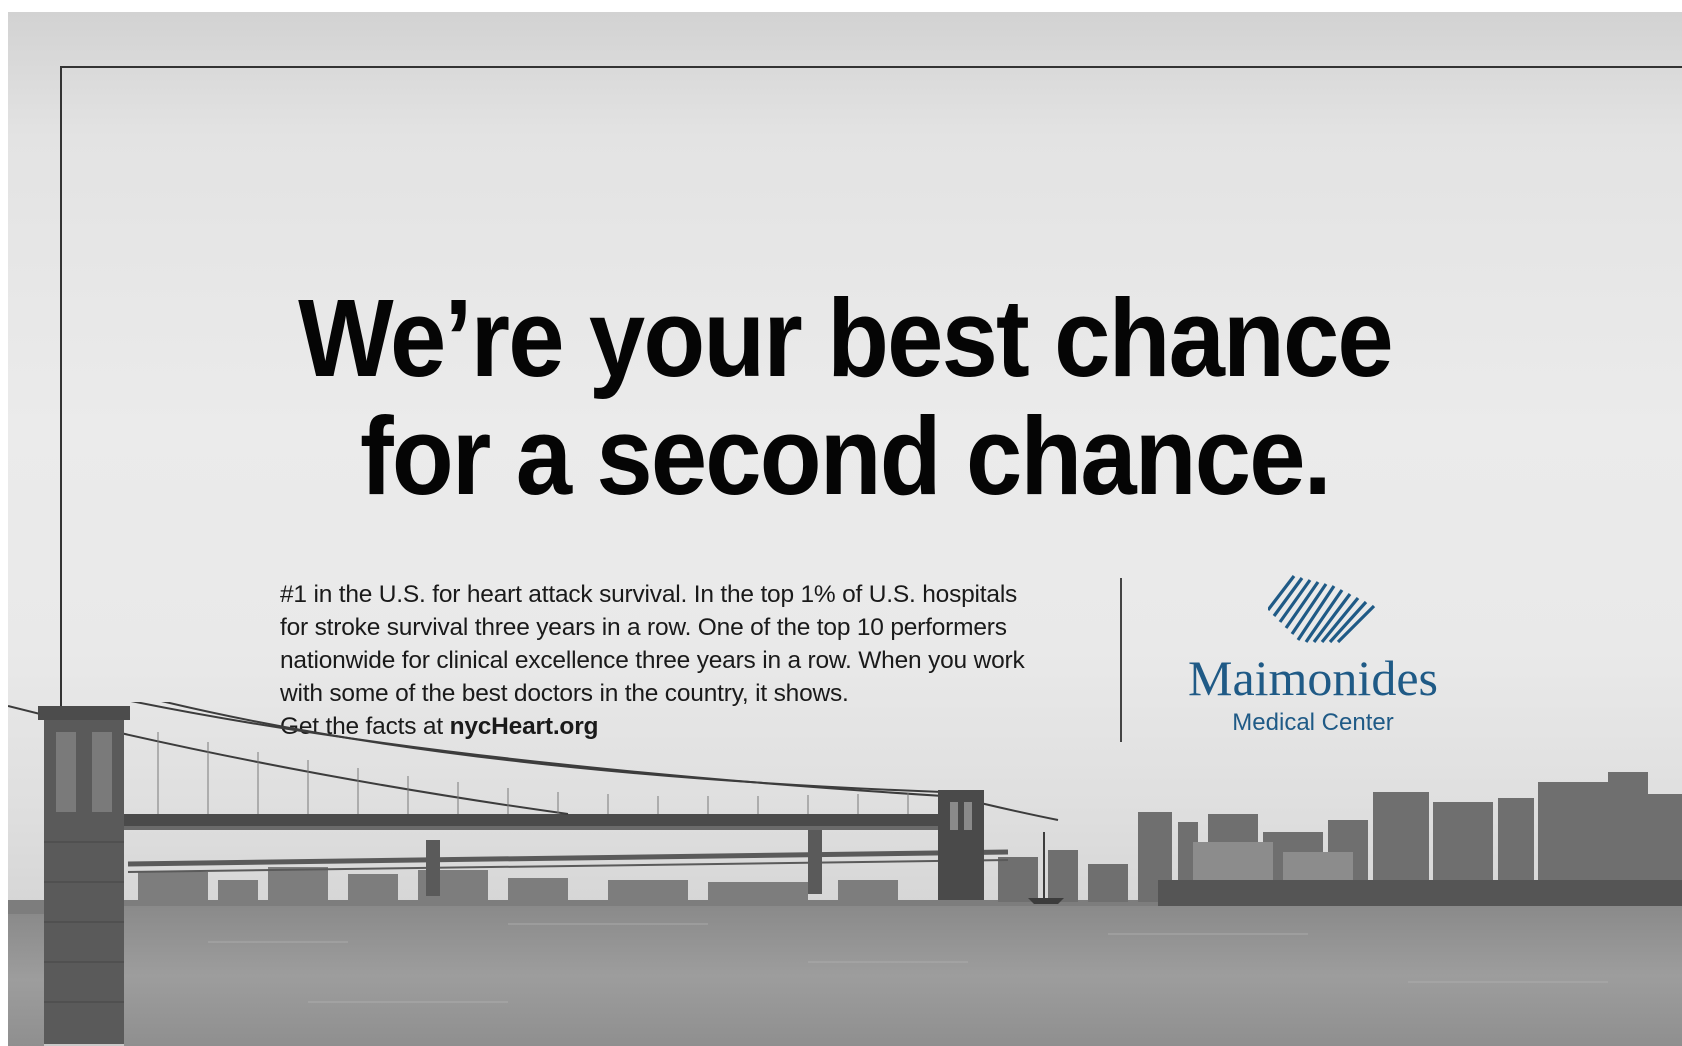 This screenshot has height=1046, width=1682. What do you see at coordinates (1322, 609) in the screenshot?
I see `maimonides-logo-mark-icon` at bounding box center [1322, 609].